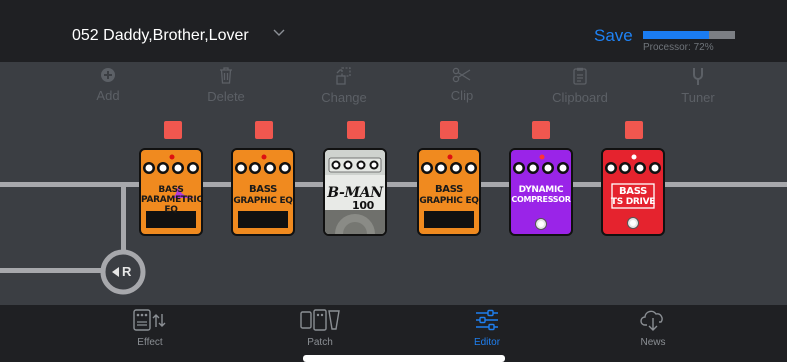  Describe the element at coordinates (160, 36) in the screenshot. I see `patch-name: 052 Daddy,Brother,Lover` at that location.